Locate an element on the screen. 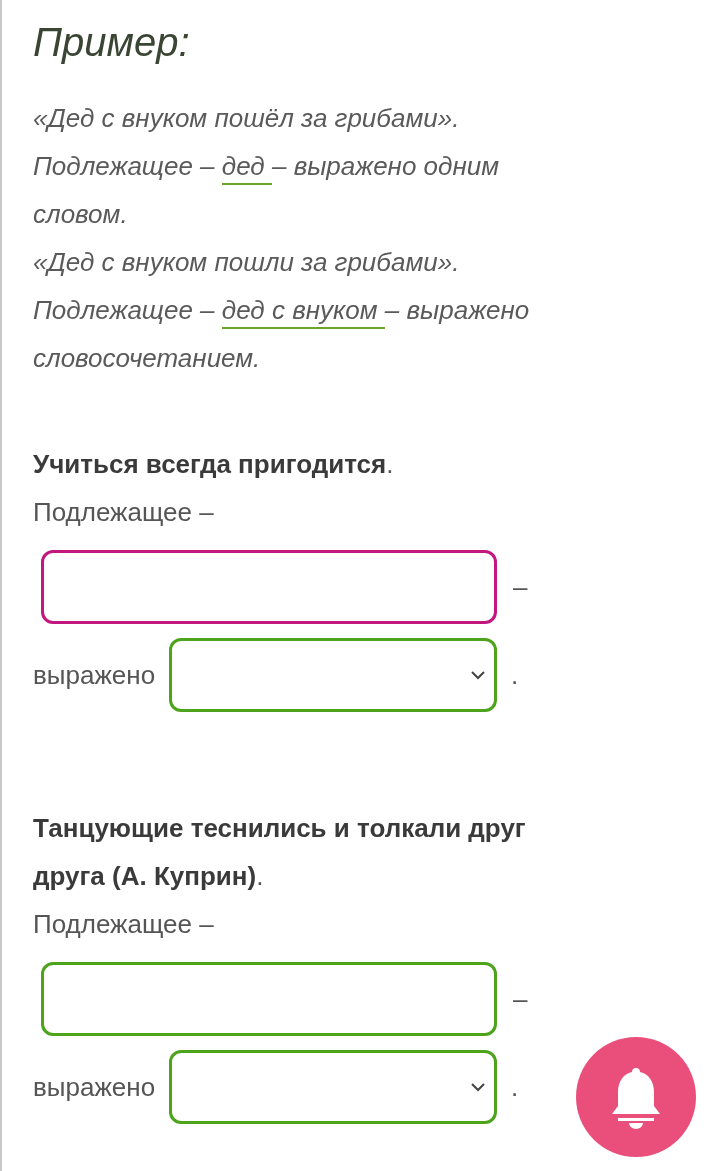 The width and height of the screenshot is (720, 1171). example-text: словом. is located at coordinates (81, 214).